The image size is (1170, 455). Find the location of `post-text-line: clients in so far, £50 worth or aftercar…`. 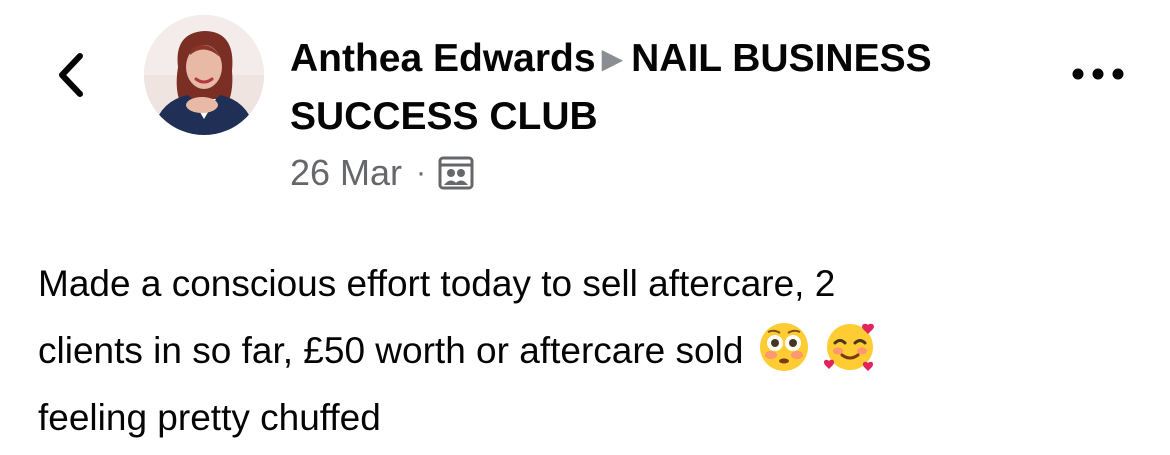

post-text-line: clients in so far, £50 worth or aftercar… is located at coordinates (588, 350).